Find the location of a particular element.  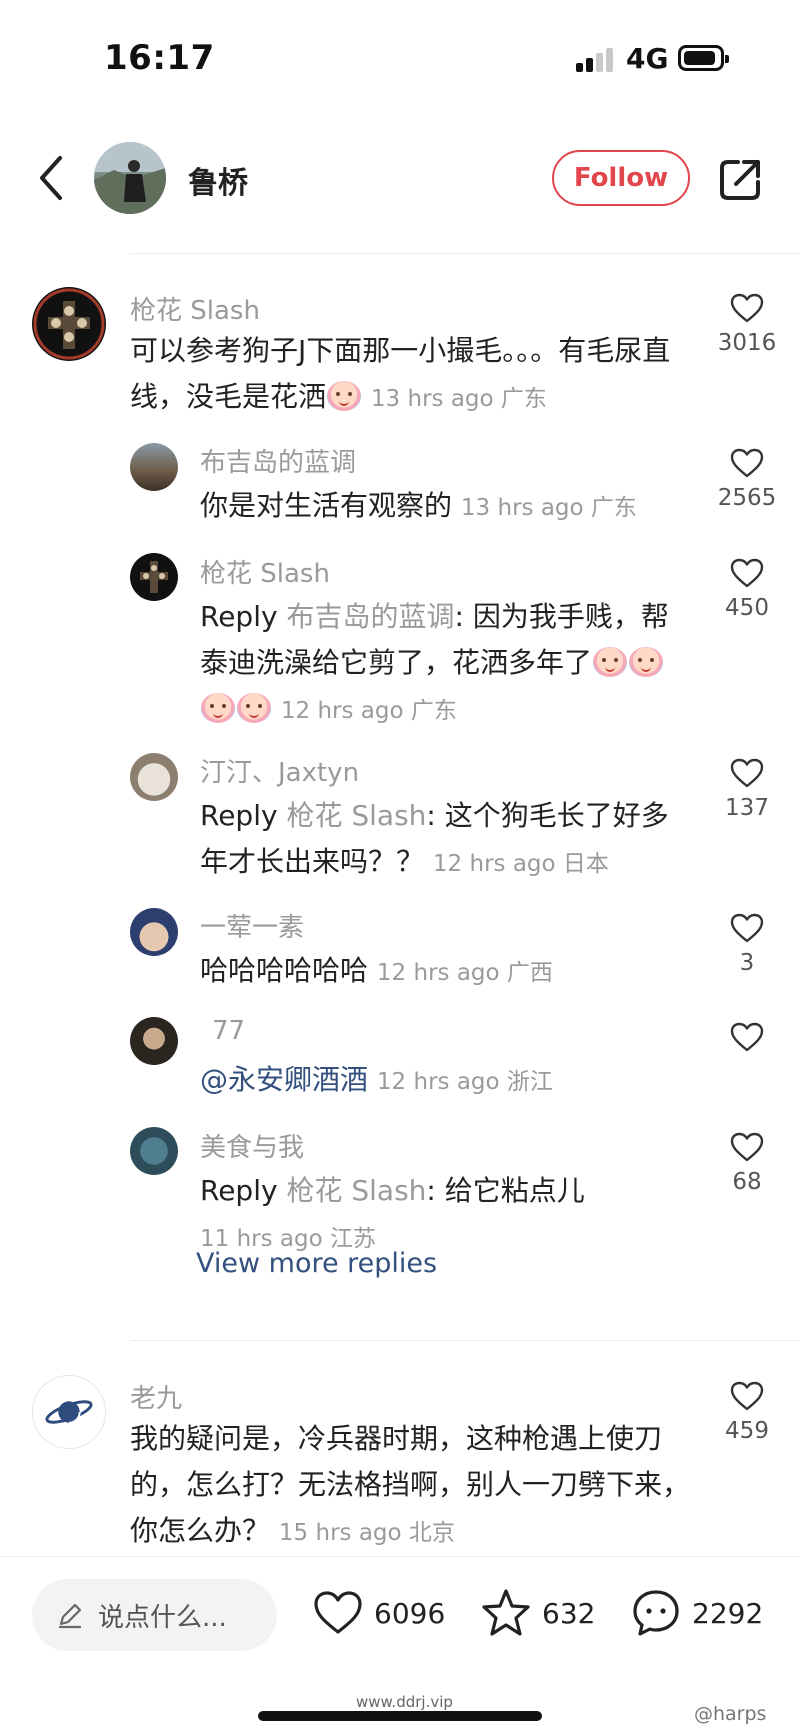

author-name: 鲁桥 is located at coordinates (218, 180).